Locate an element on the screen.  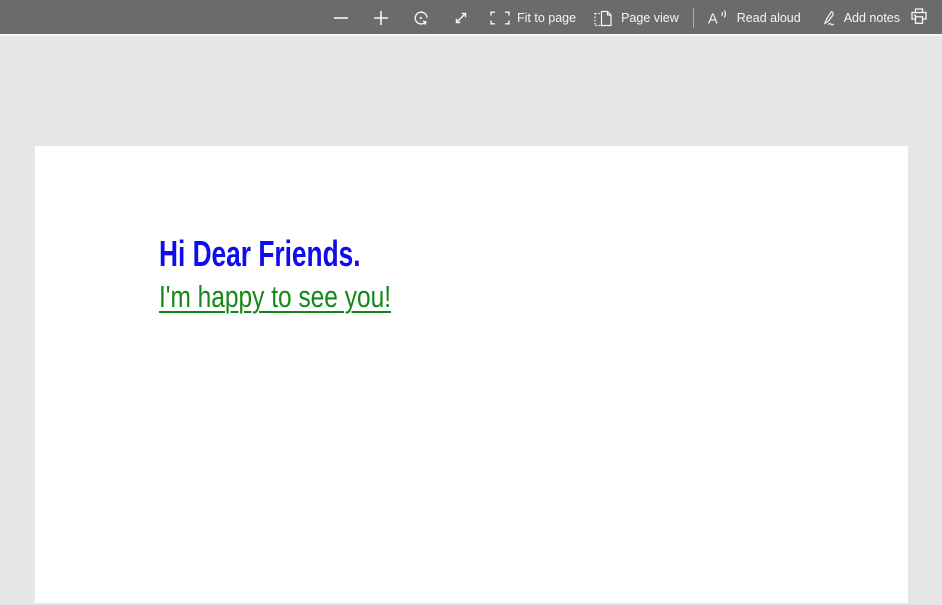
read-aloud-icon: A is located at coordinates (719, 18).